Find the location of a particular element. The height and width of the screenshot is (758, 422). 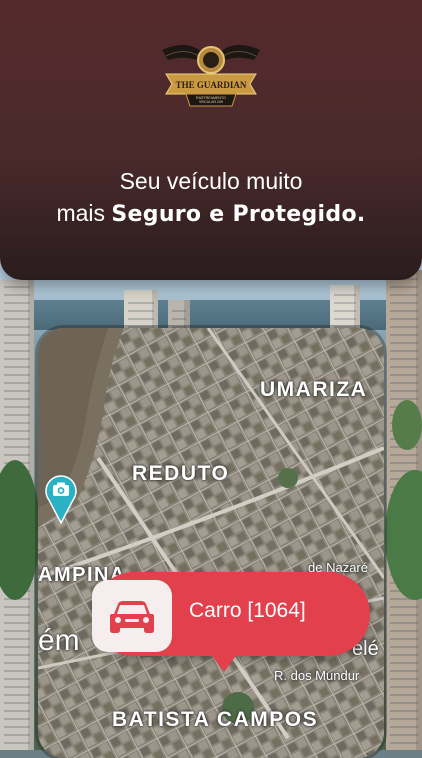

vehicle-label: Carro [1064] is located at coordinates (247, 611).